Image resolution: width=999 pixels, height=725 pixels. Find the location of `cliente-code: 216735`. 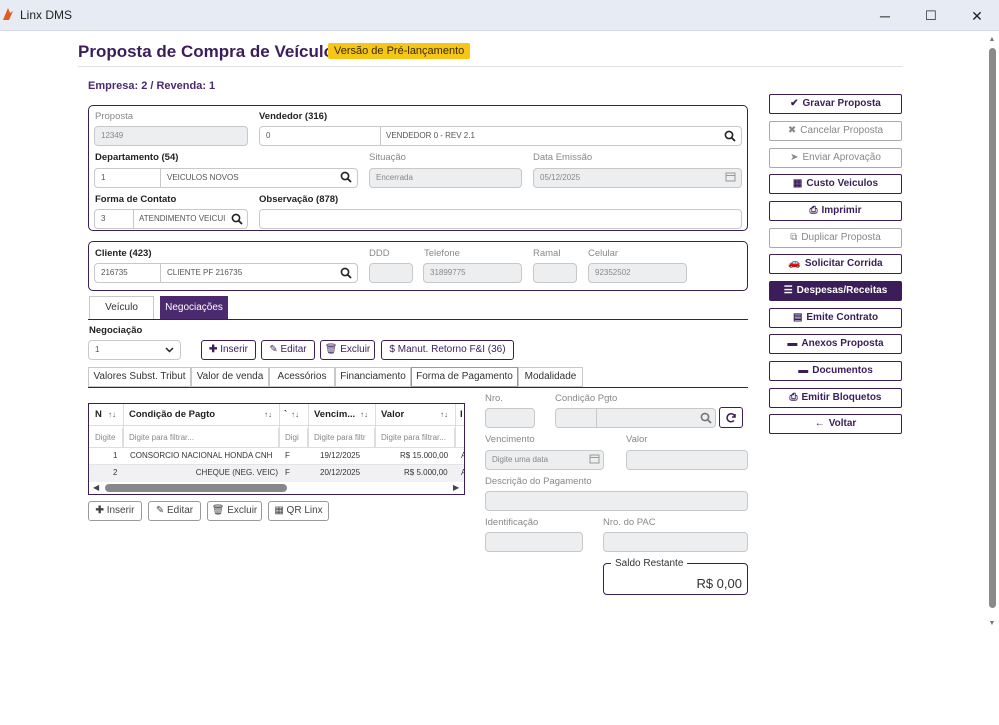

cliente-code: 216735 is located at coordinates (114, 272).